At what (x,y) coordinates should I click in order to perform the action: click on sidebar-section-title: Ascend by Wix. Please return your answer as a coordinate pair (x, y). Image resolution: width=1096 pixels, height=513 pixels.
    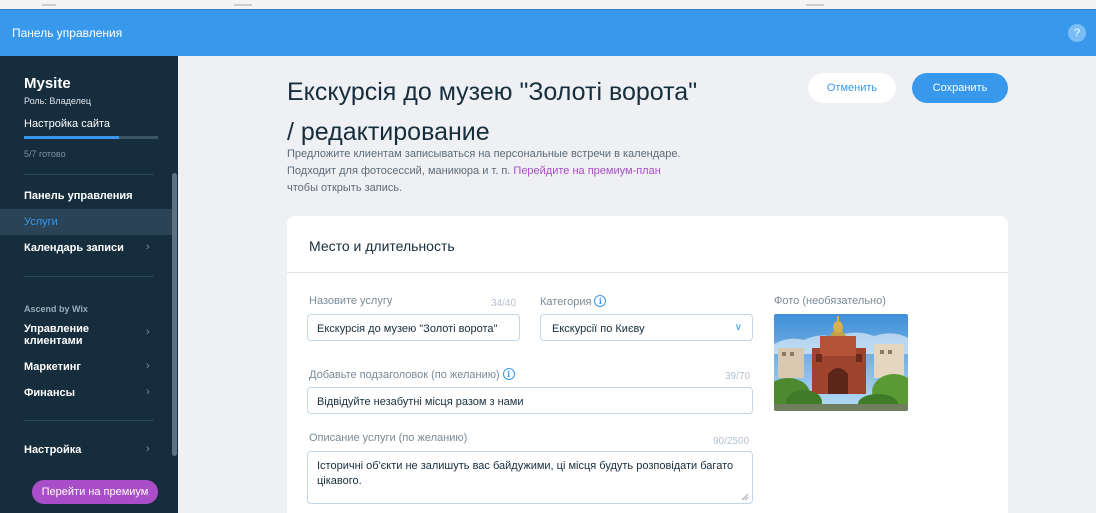
    Looking at the image, I should click on (56, 309).